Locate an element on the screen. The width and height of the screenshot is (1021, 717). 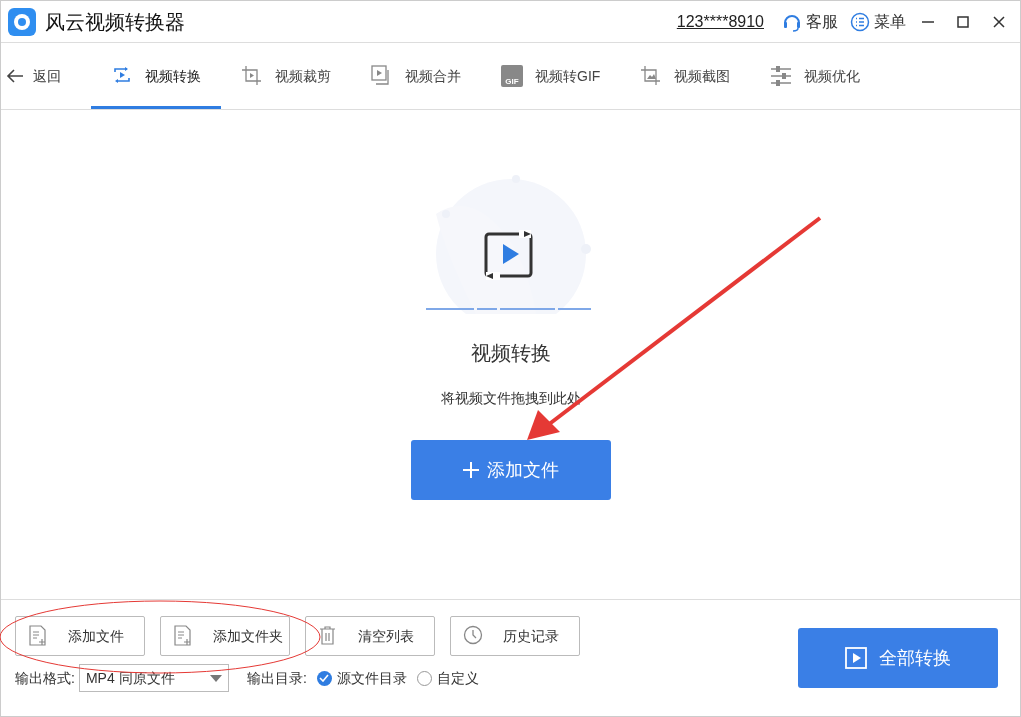
toolbar-button: 清空列表 is located at coordinates (370, 636).